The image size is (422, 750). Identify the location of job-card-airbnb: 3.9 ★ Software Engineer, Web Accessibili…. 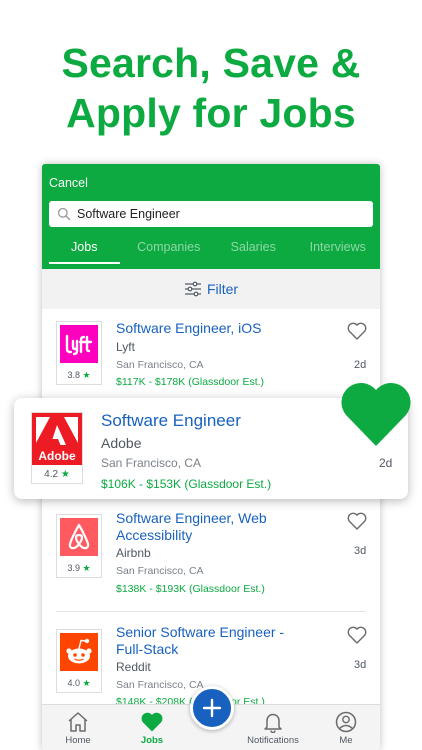
(211, 555).